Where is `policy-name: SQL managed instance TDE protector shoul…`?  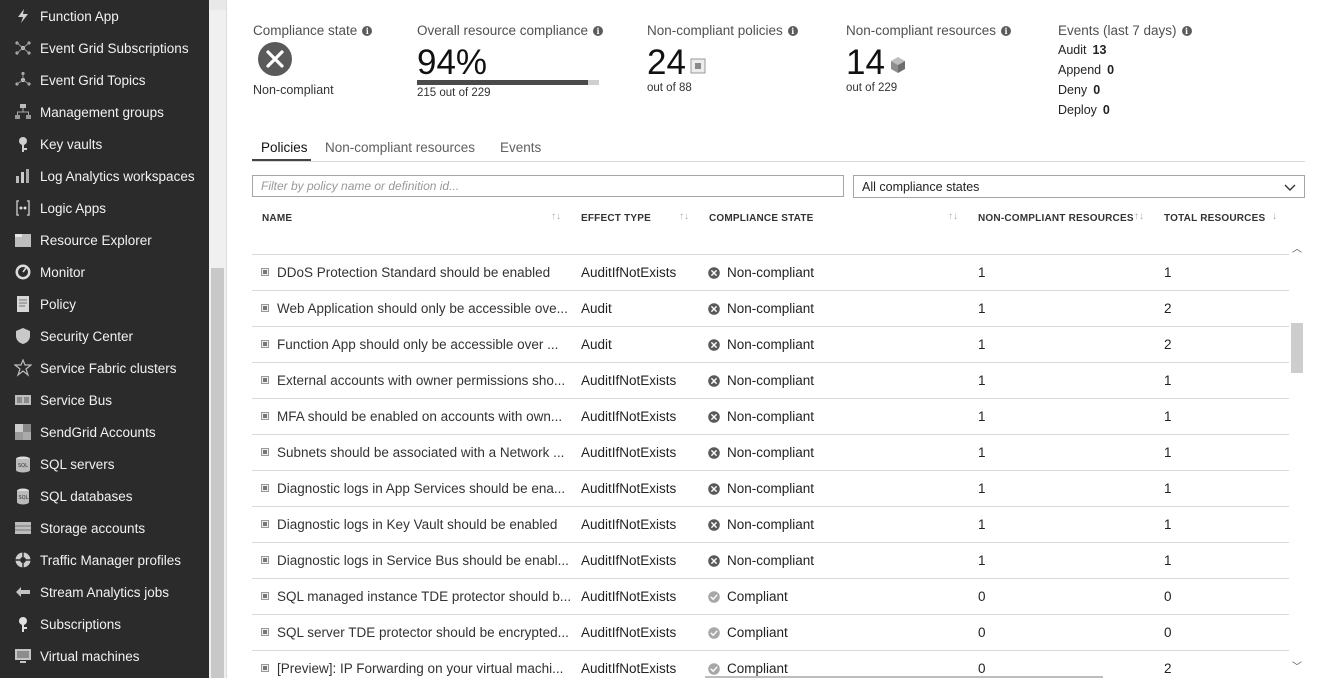 policy-name: SQL managed instance TDE protector shoul… is located at coordinates (424, 596).